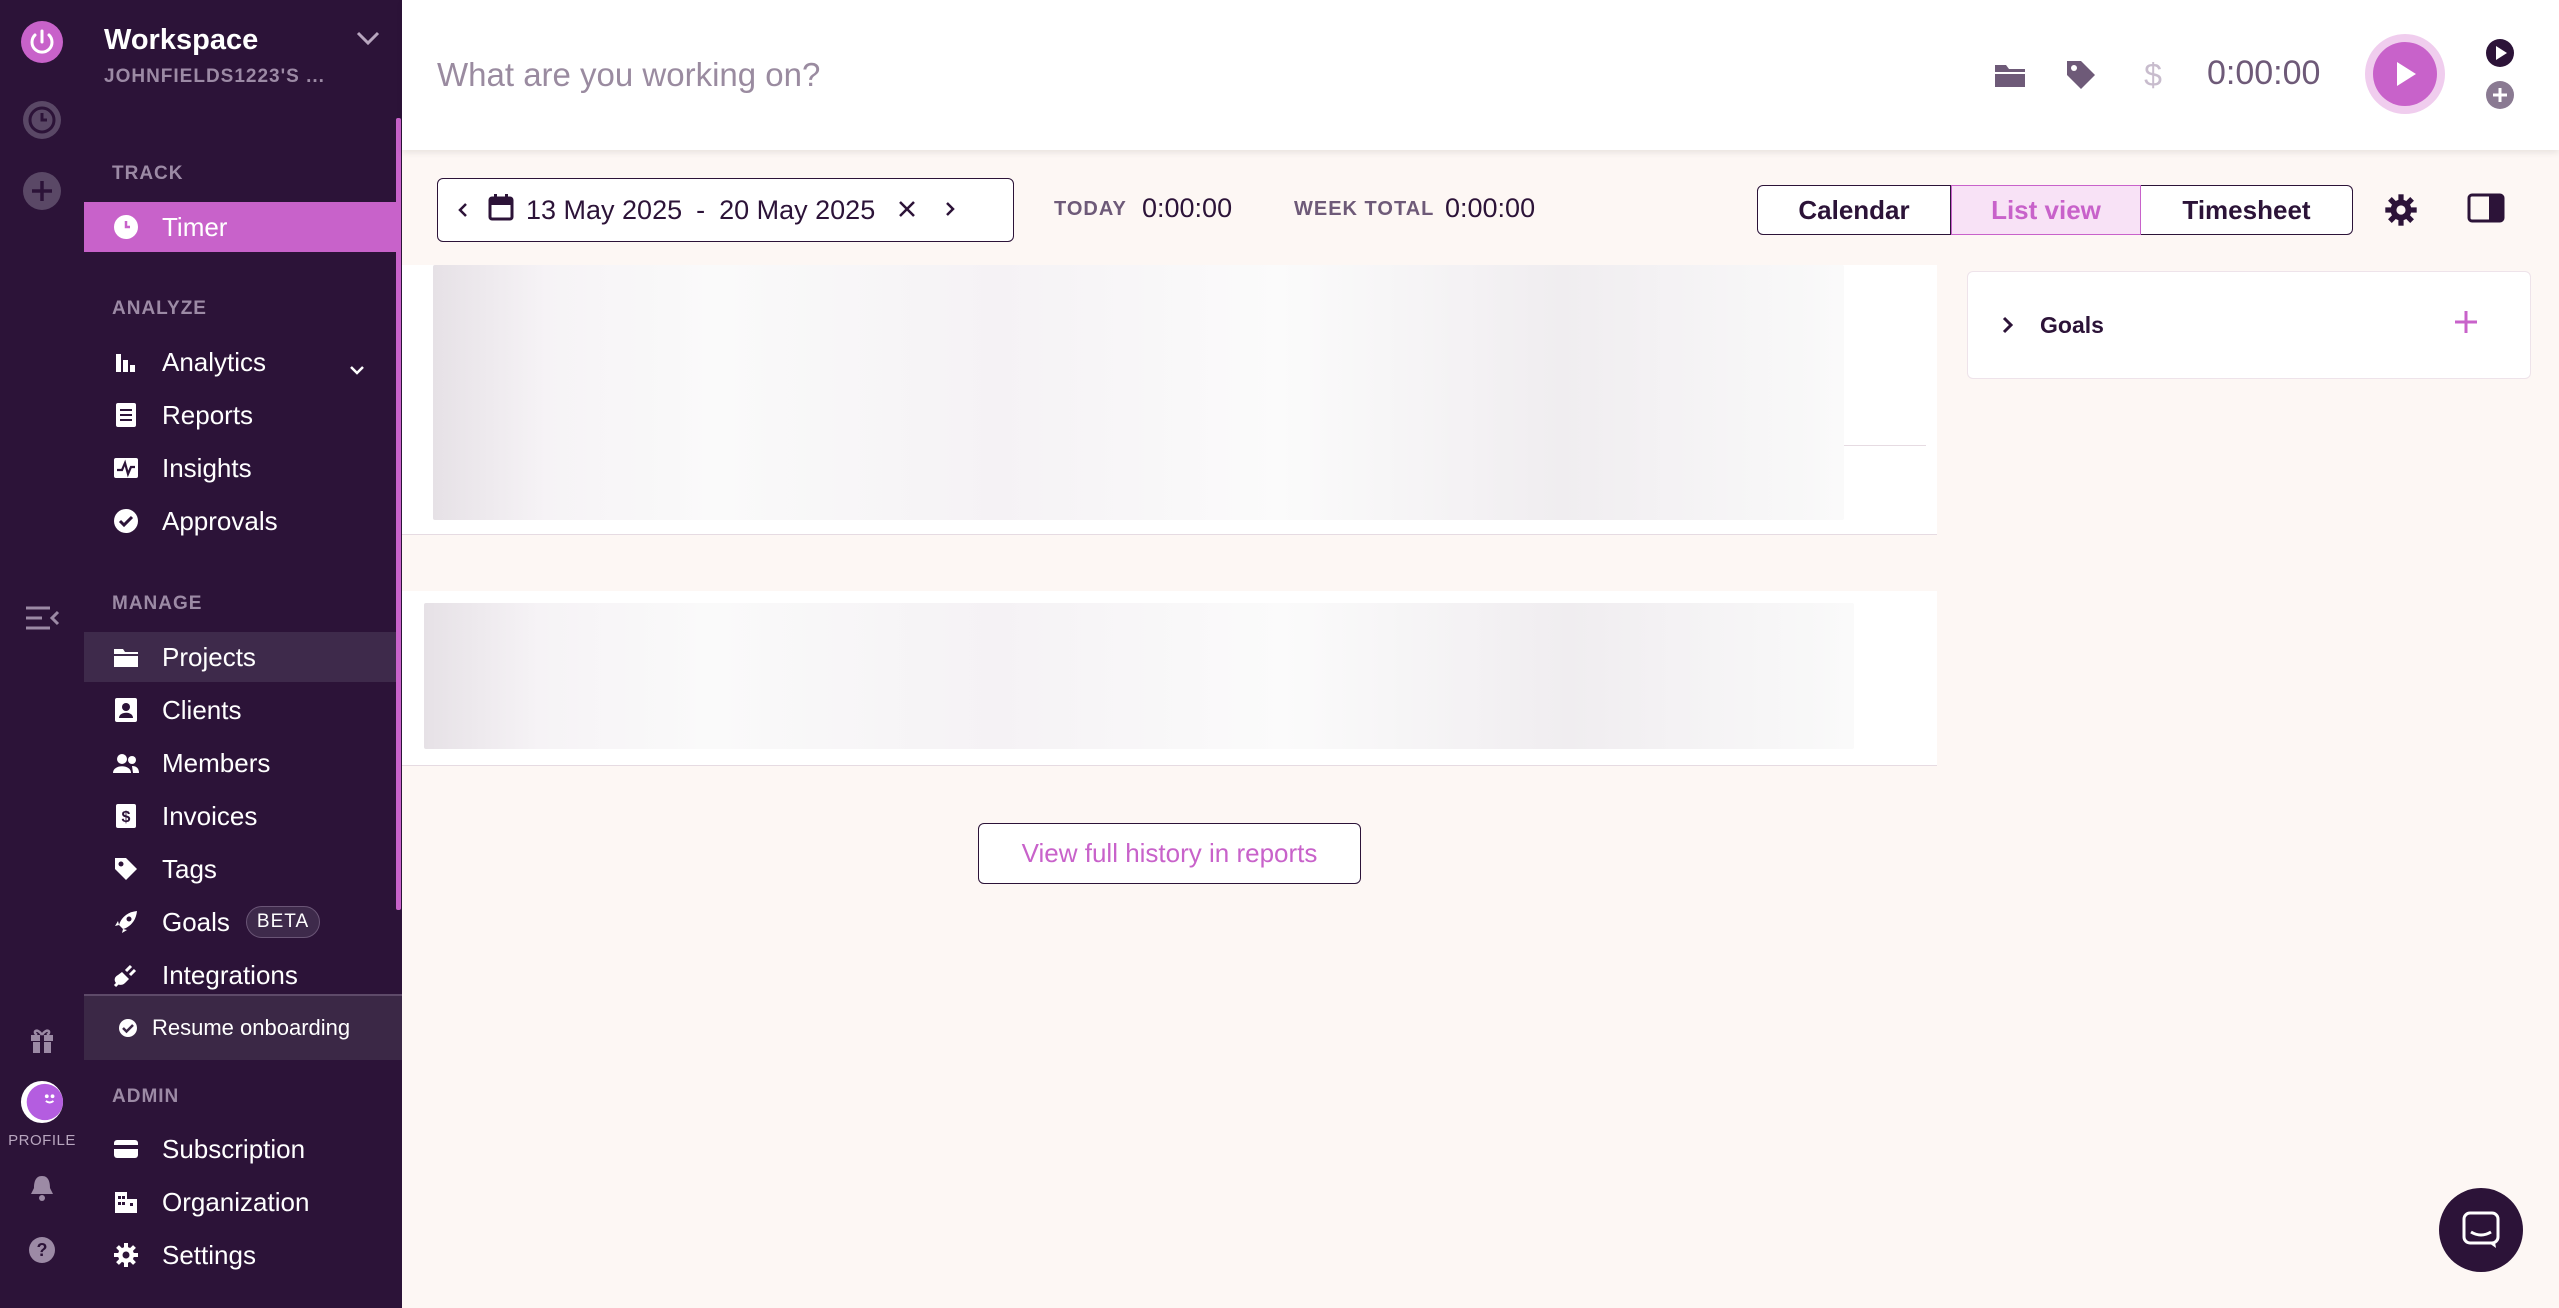 The height and width of the screenshot is (1308, 2559). I want to click on gift-icon, so click(42, 1040).